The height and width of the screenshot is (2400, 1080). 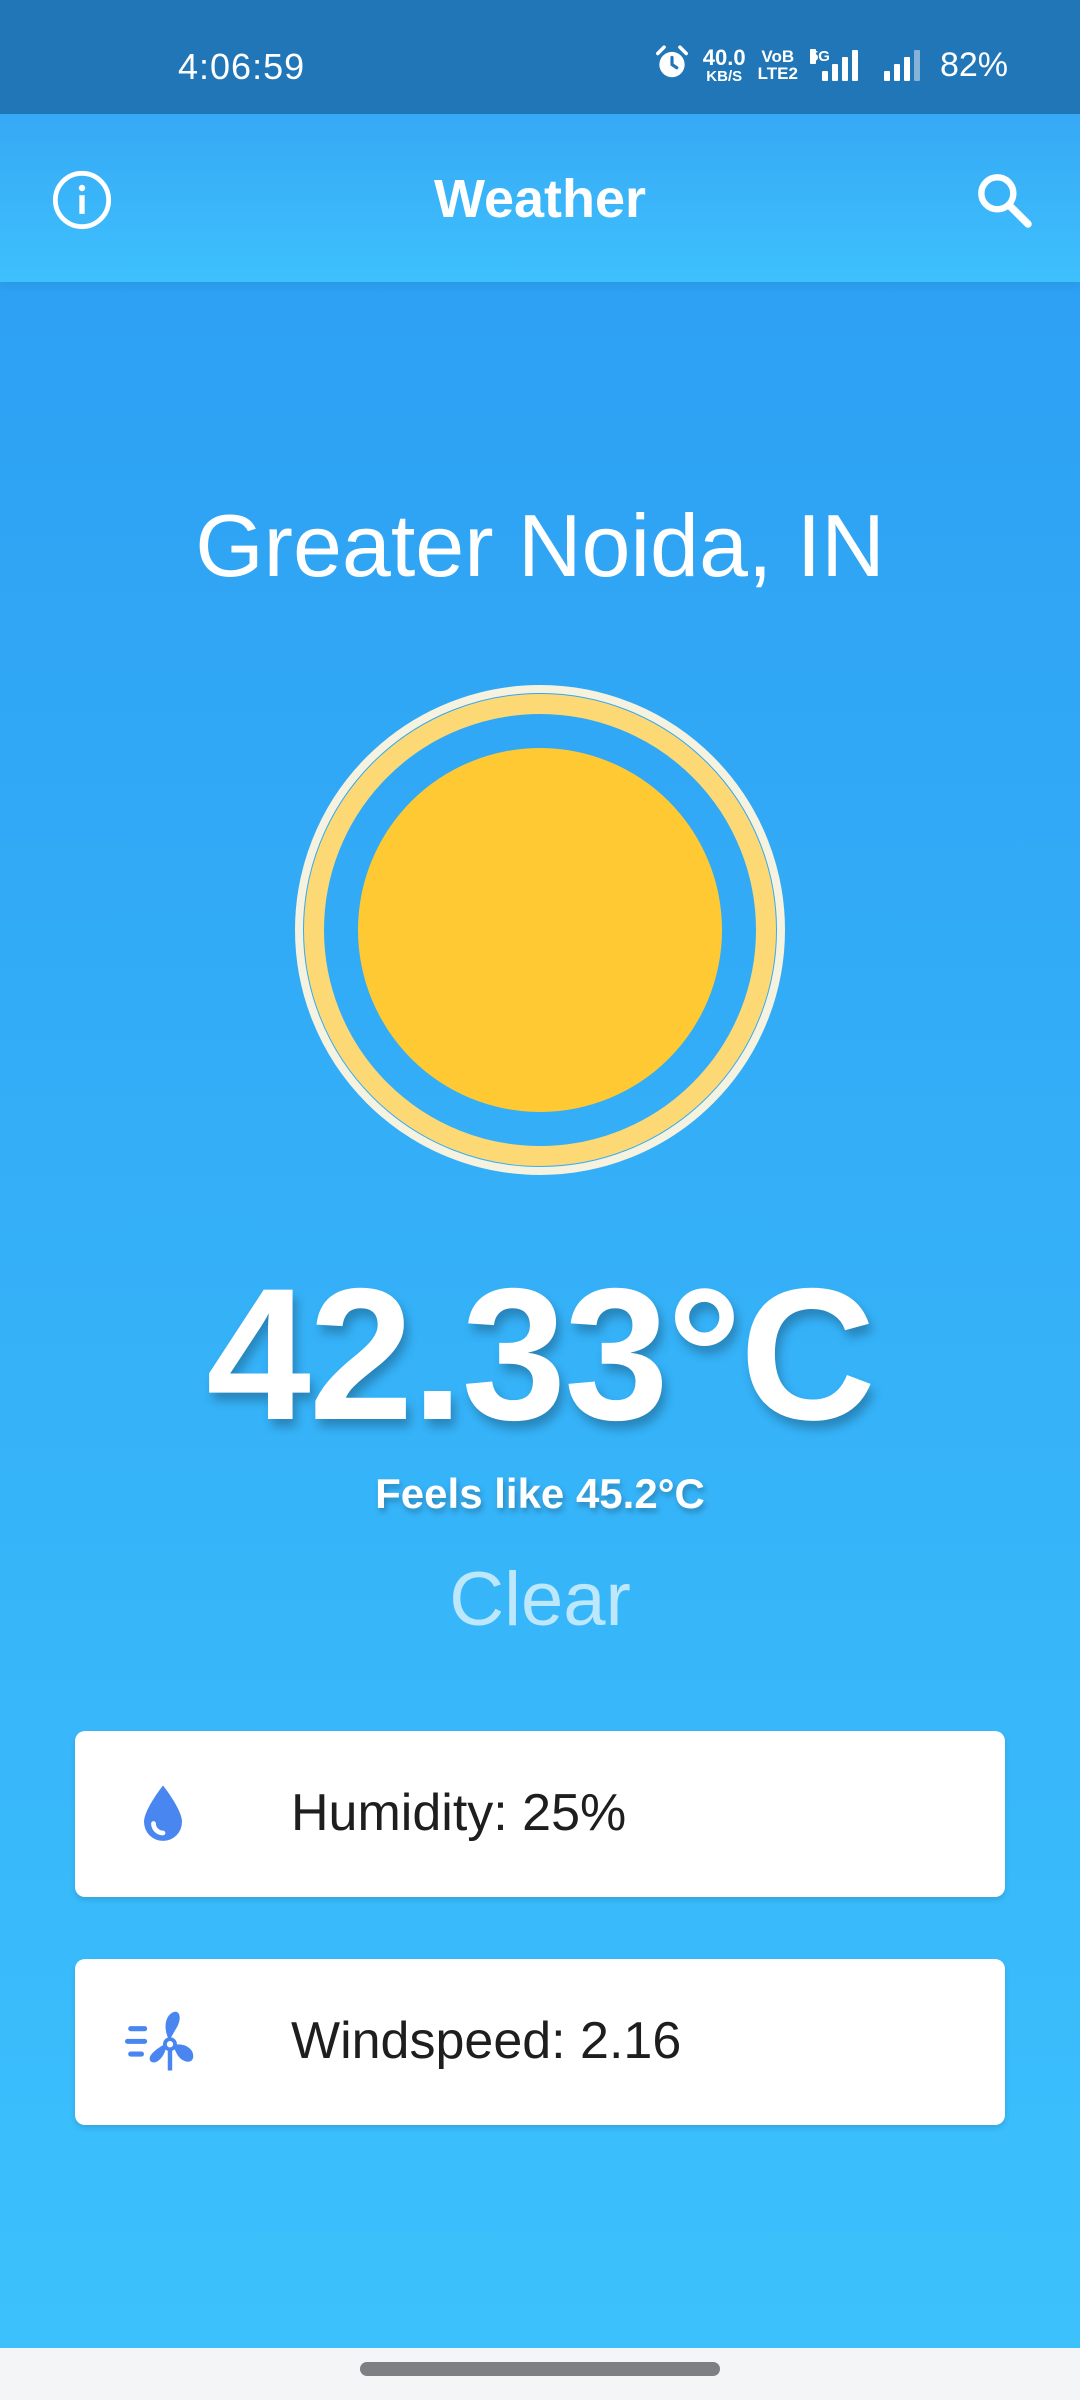 I want to click on sun-icon, so click(x=540, y=930).